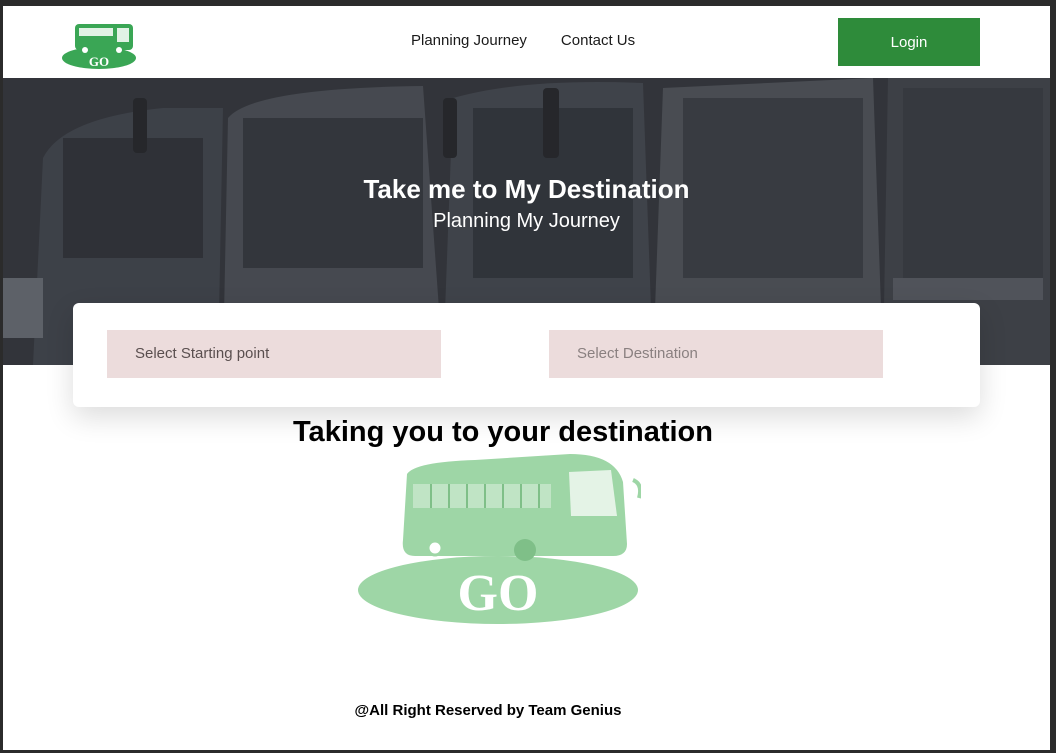  I want to click on tagline-heading: Taking you to your destination, so click(503, 432).